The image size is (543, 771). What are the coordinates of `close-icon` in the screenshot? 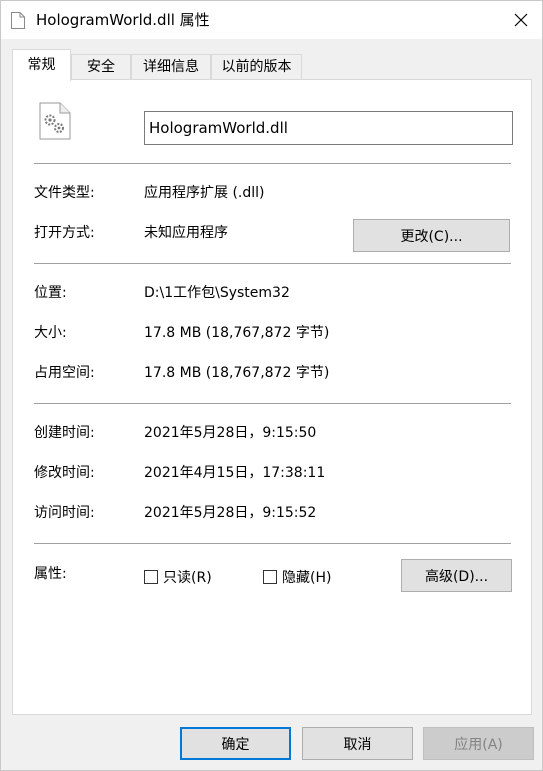 It's located at (521, 20).